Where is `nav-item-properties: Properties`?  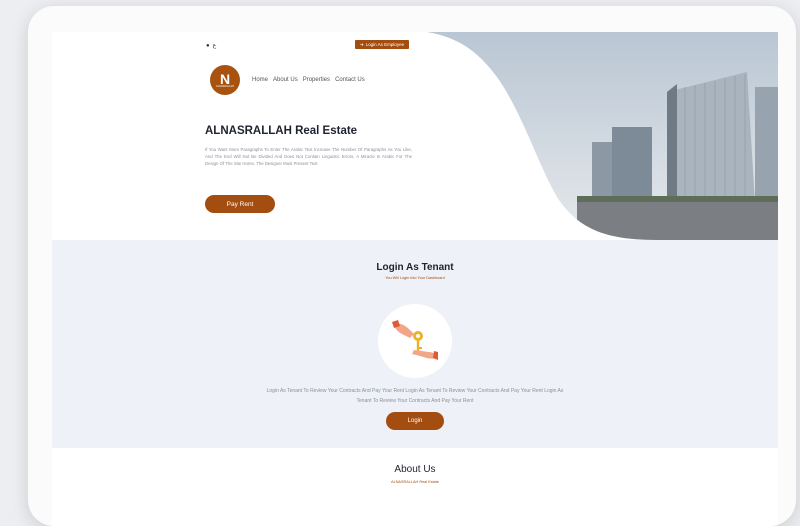
nav-item-properties: Properties is located at coordinates (316, 80).